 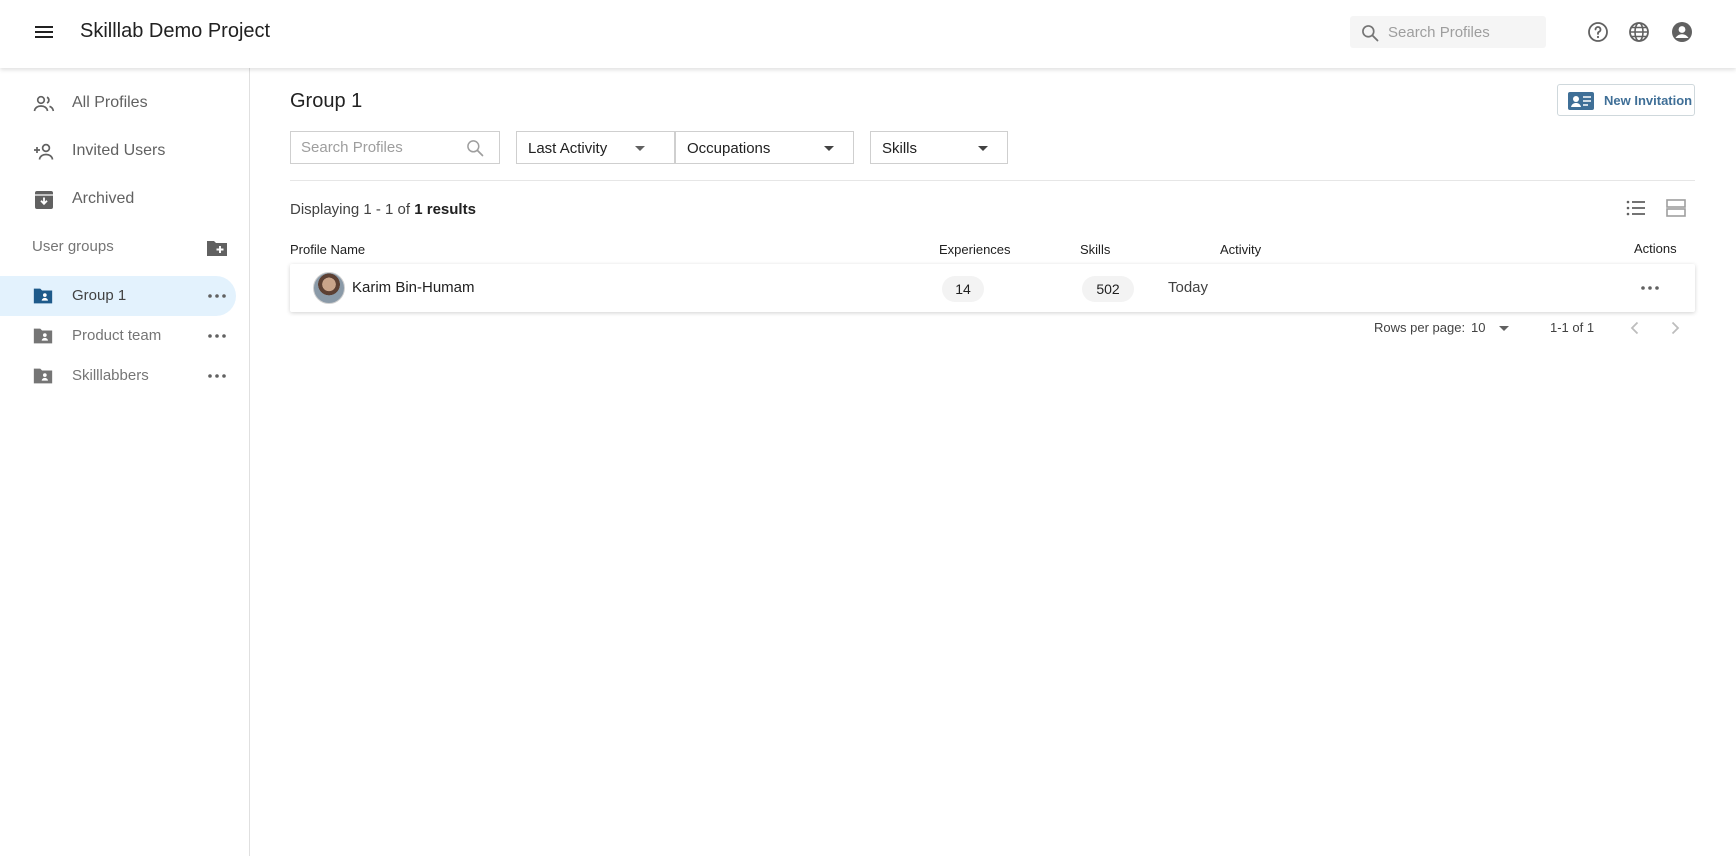 I want to click on card-view-icon, so click(x=1676, y=208).